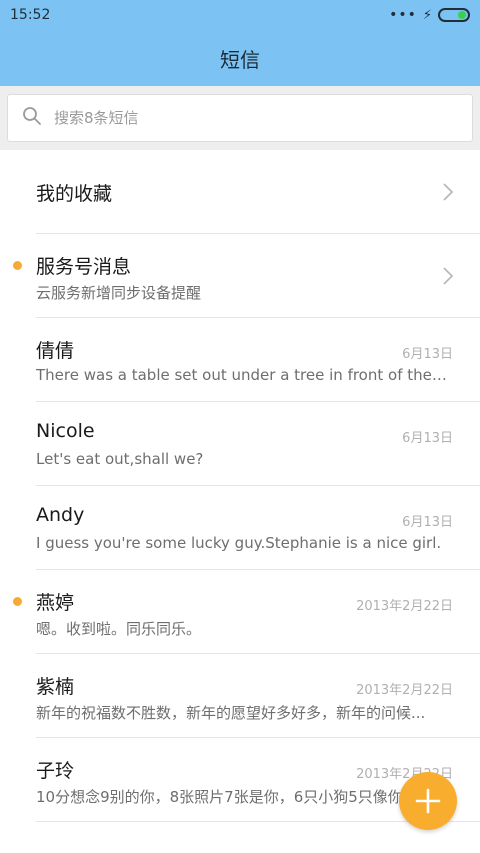 The width and height of the screenshot is (480, 853). I want to click on item-name: 我的收藏, so click(74, 194).